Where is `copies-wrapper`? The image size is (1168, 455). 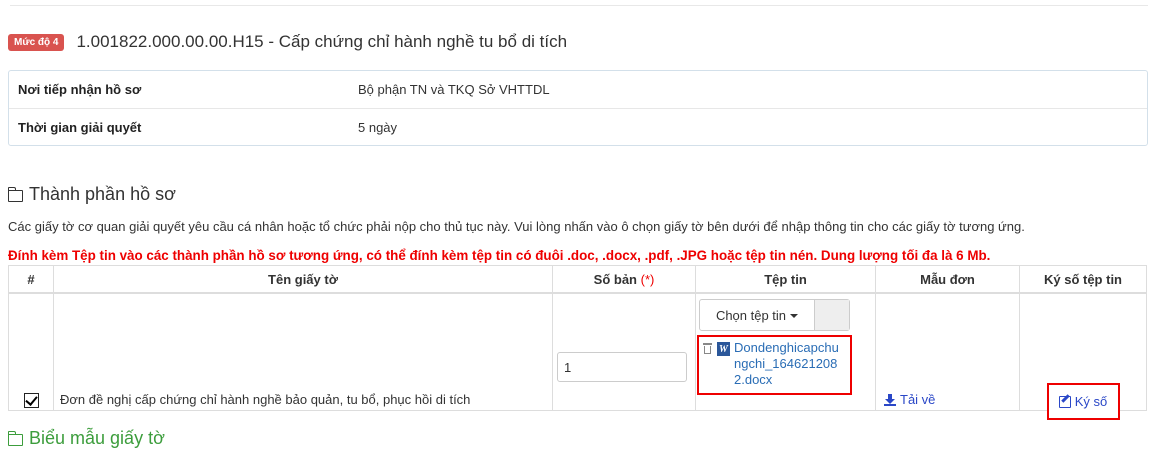 copies-wrapper is located at coordinates (624, 352).